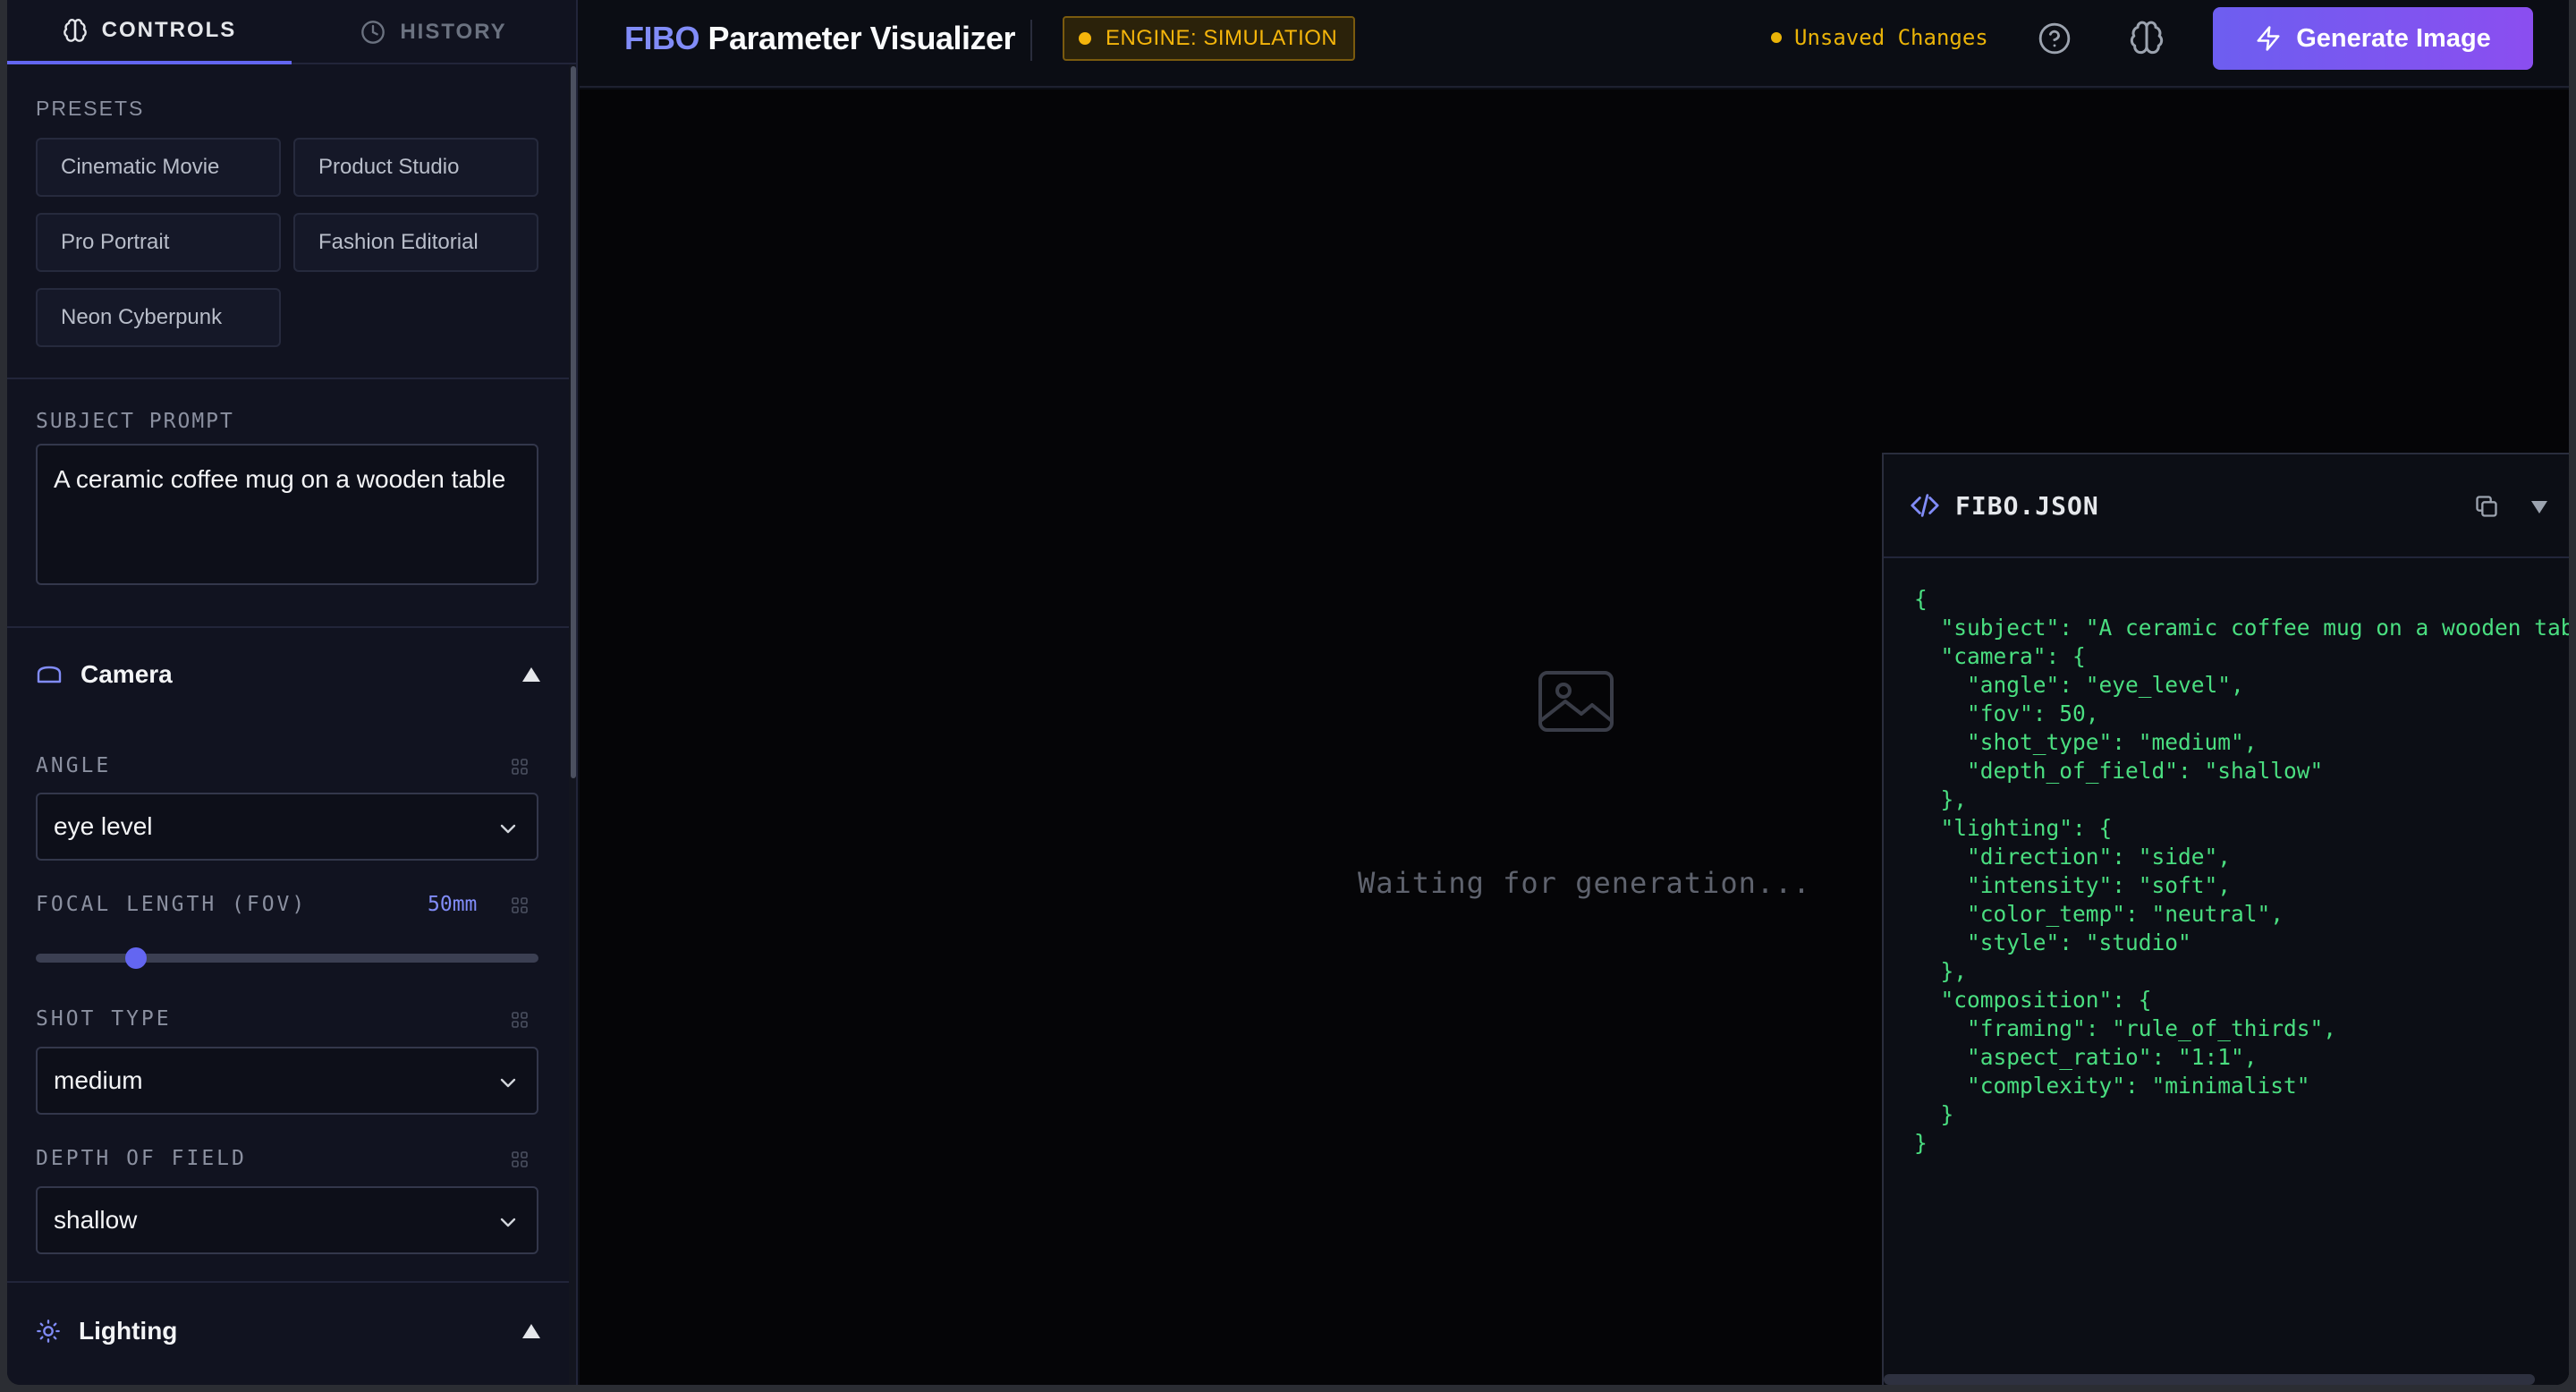 This screenshot has height=1392, width=2576. Describe the element at coordinates (1031, 40) in the screenshot. I see `header-separator` at that location.